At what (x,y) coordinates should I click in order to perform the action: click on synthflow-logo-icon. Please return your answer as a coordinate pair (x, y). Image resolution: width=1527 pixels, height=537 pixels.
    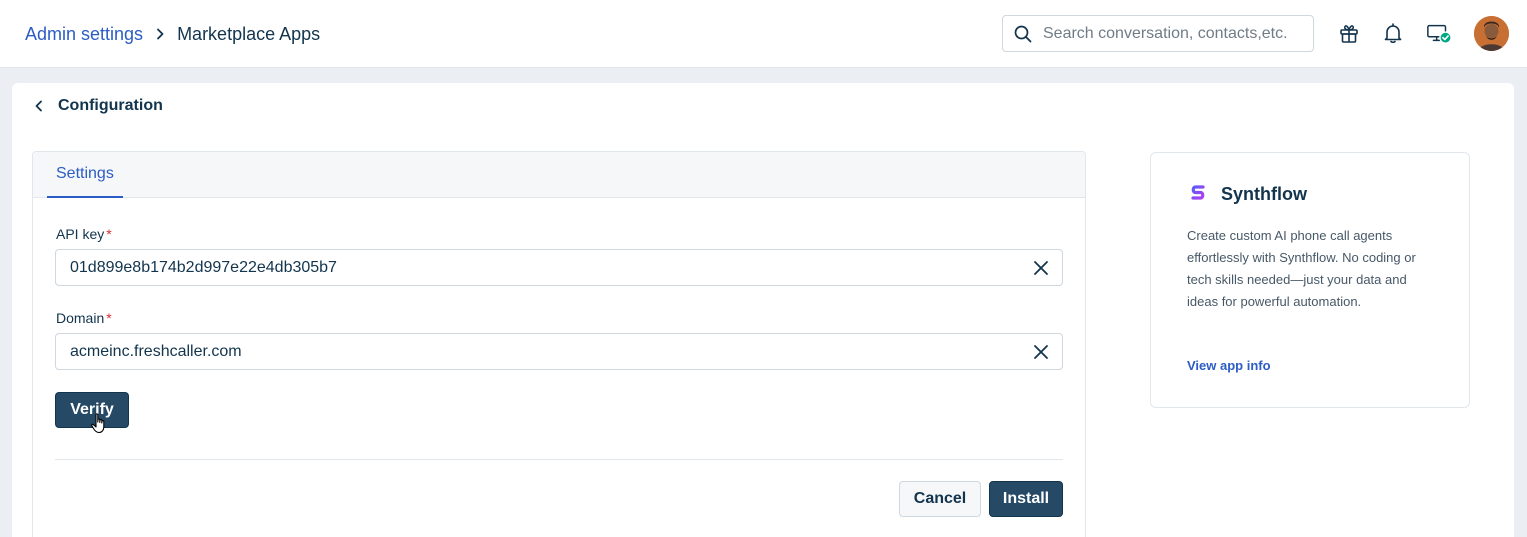
    Looking at the image, I should click on (1198, 194).